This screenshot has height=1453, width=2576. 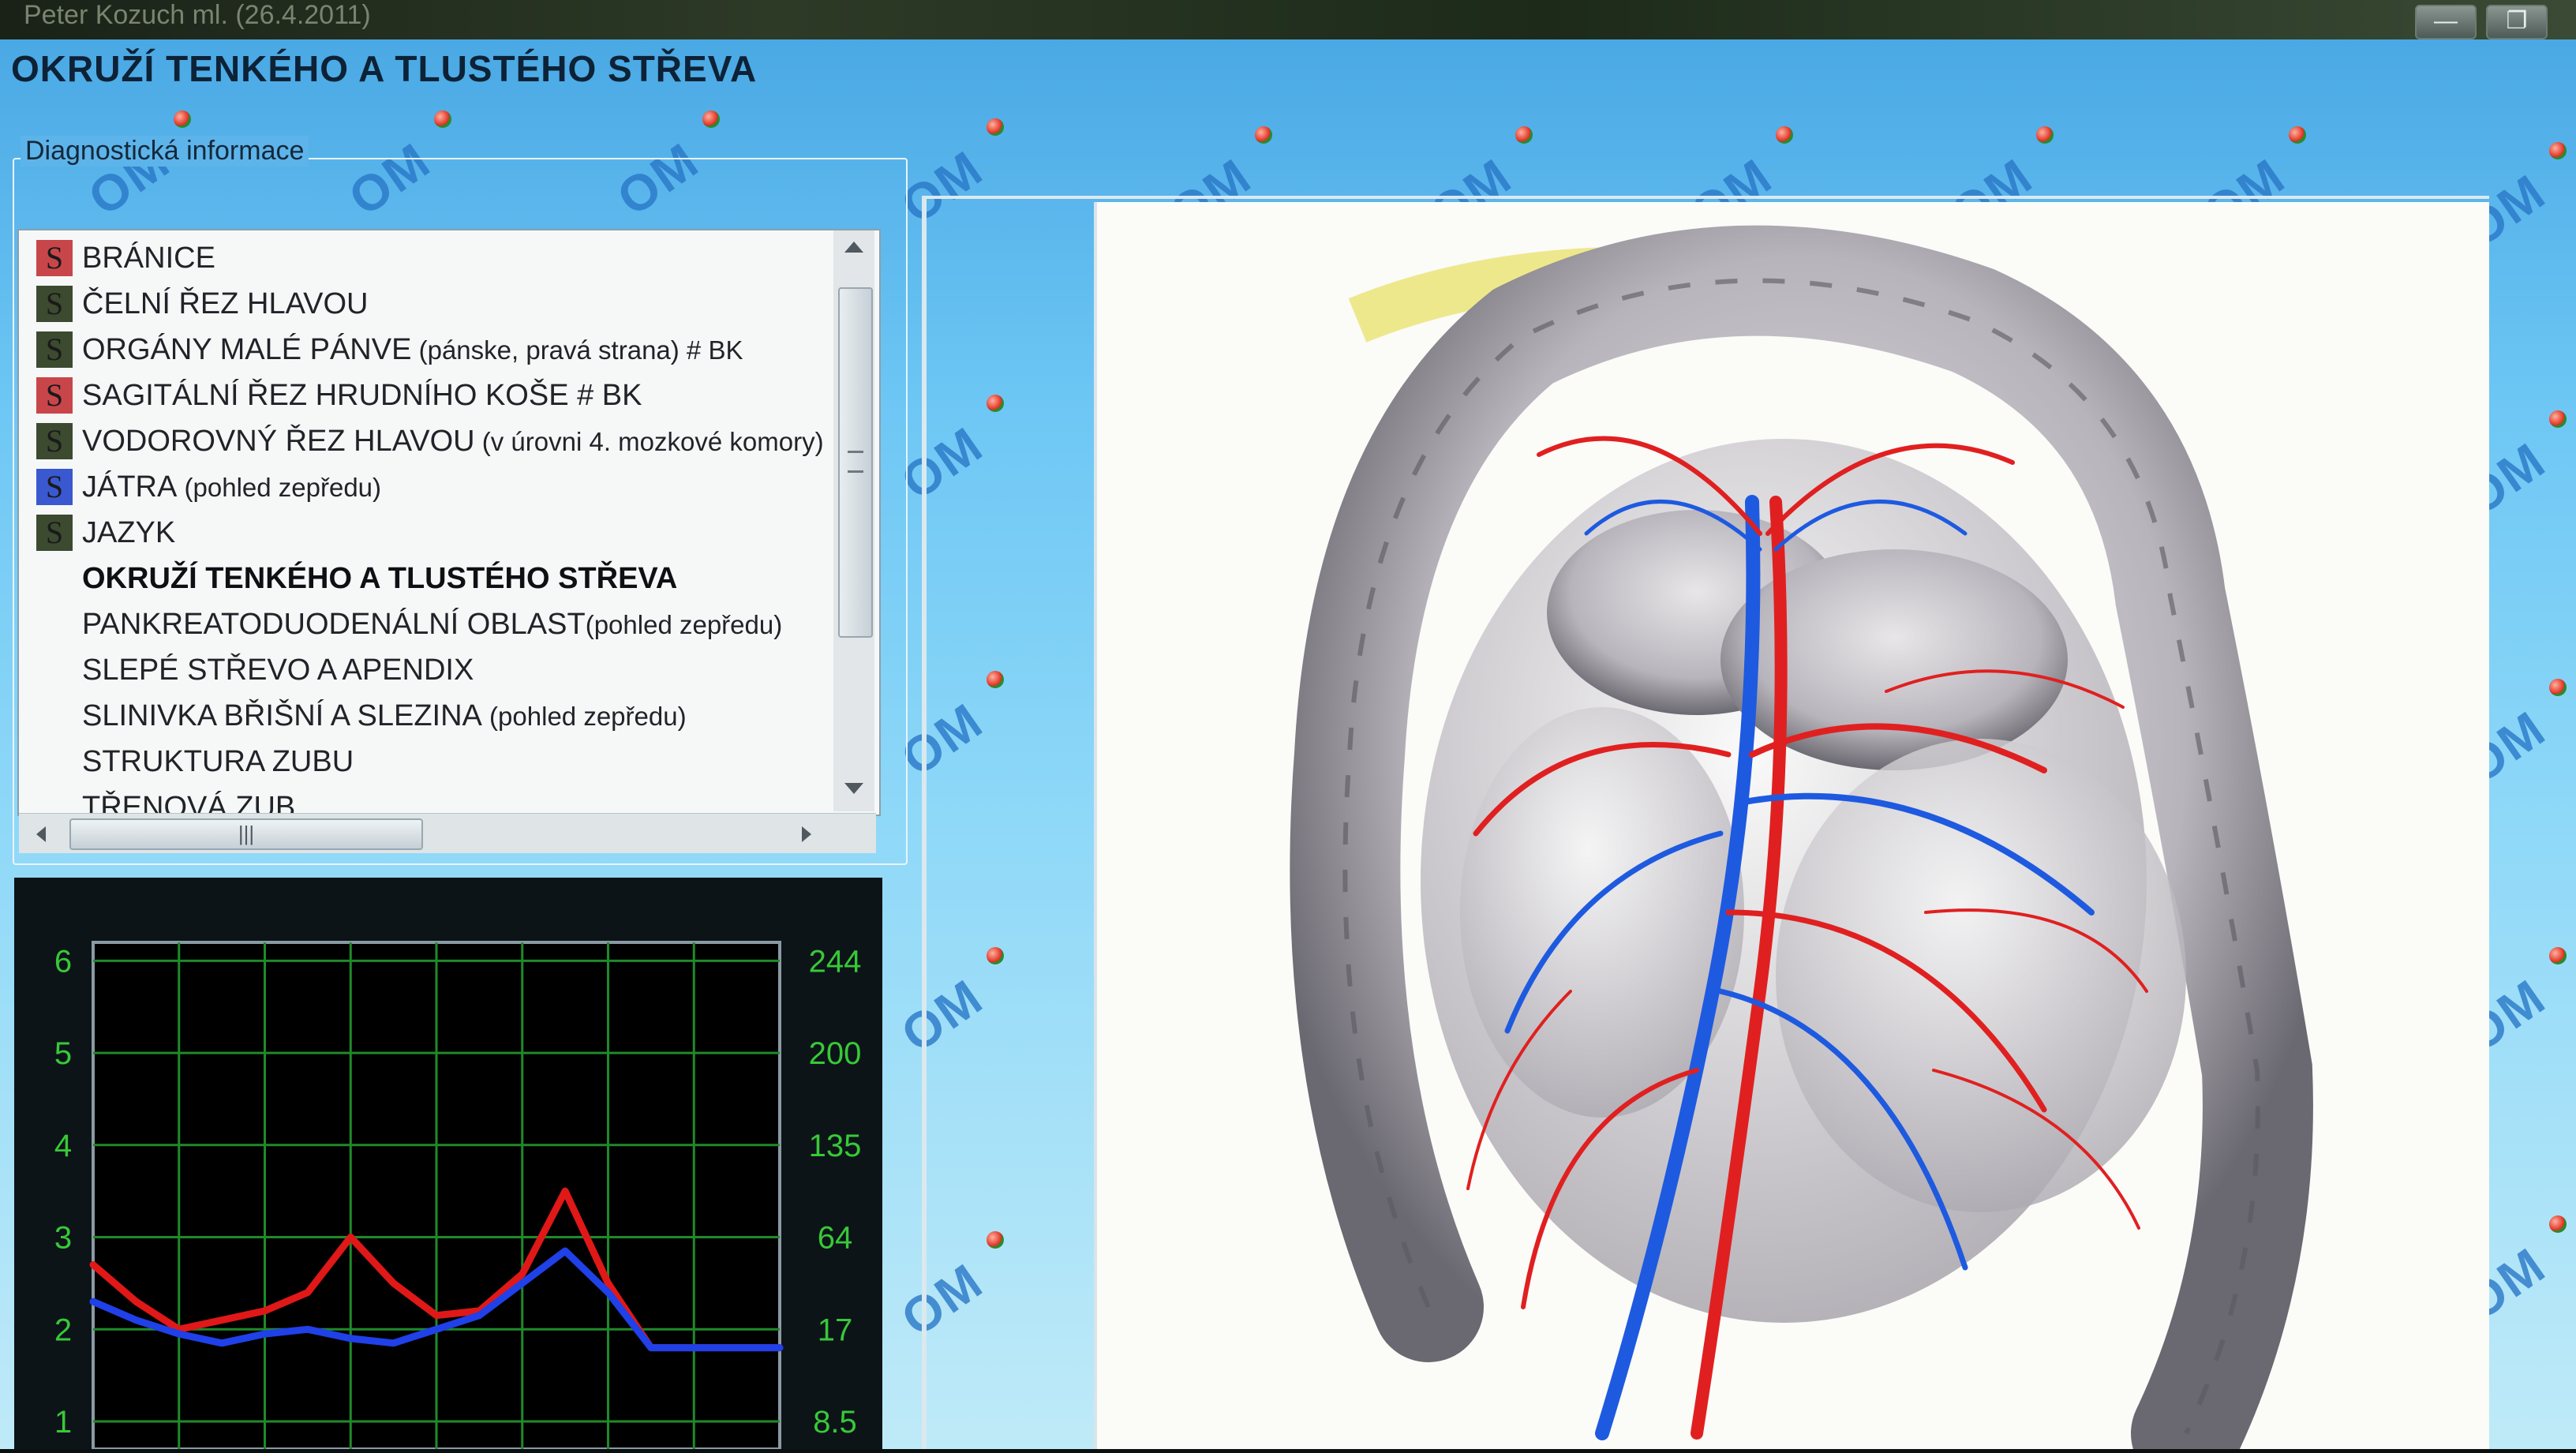 What do you see at coordinates (334, 624) in the screenshot?
I see `list-item-title: PANKREATODUODENÁLNÍ OBLAST` at bounding box center [334, 624].